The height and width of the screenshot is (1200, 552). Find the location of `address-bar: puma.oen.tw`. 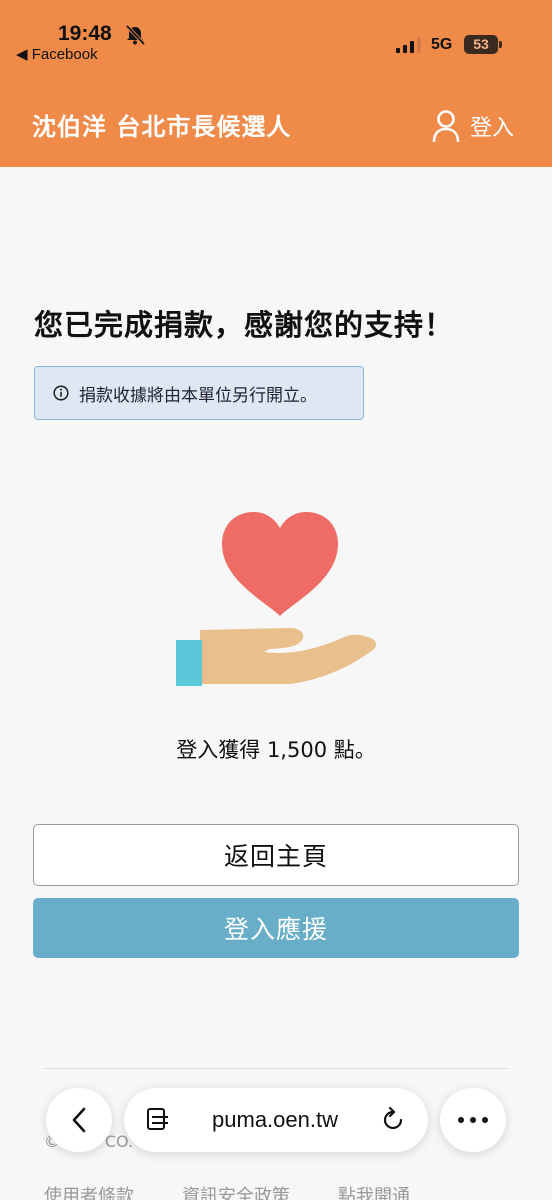

address-bar: puma.oen.tw is located at coordinates (276, 1120).